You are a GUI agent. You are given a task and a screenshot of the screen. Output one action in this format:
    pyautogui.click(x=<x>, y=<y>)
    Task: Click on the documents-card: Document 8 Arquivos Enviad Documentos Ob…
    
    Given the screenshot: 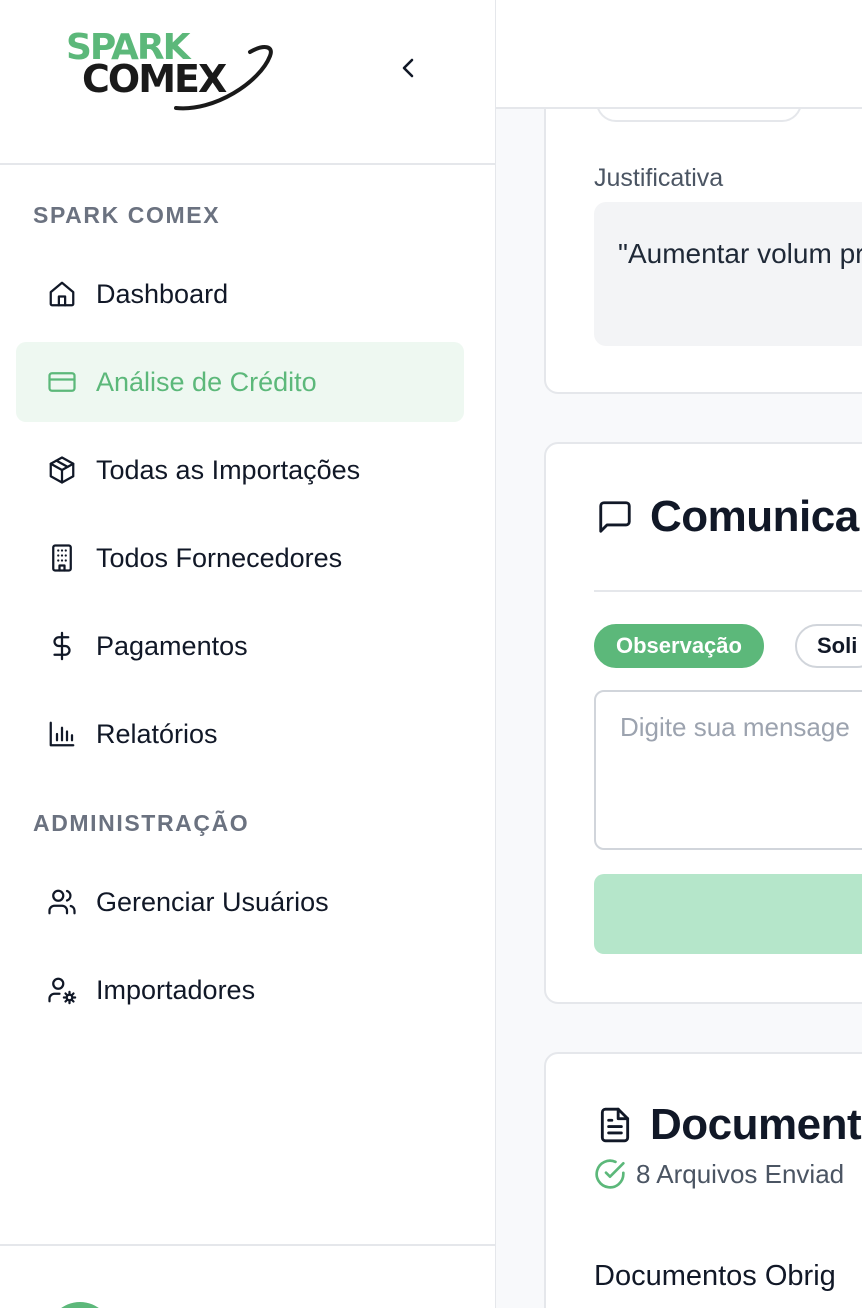 What is the action you would take?
    pyautogui.click(x=703, y=1180)
    